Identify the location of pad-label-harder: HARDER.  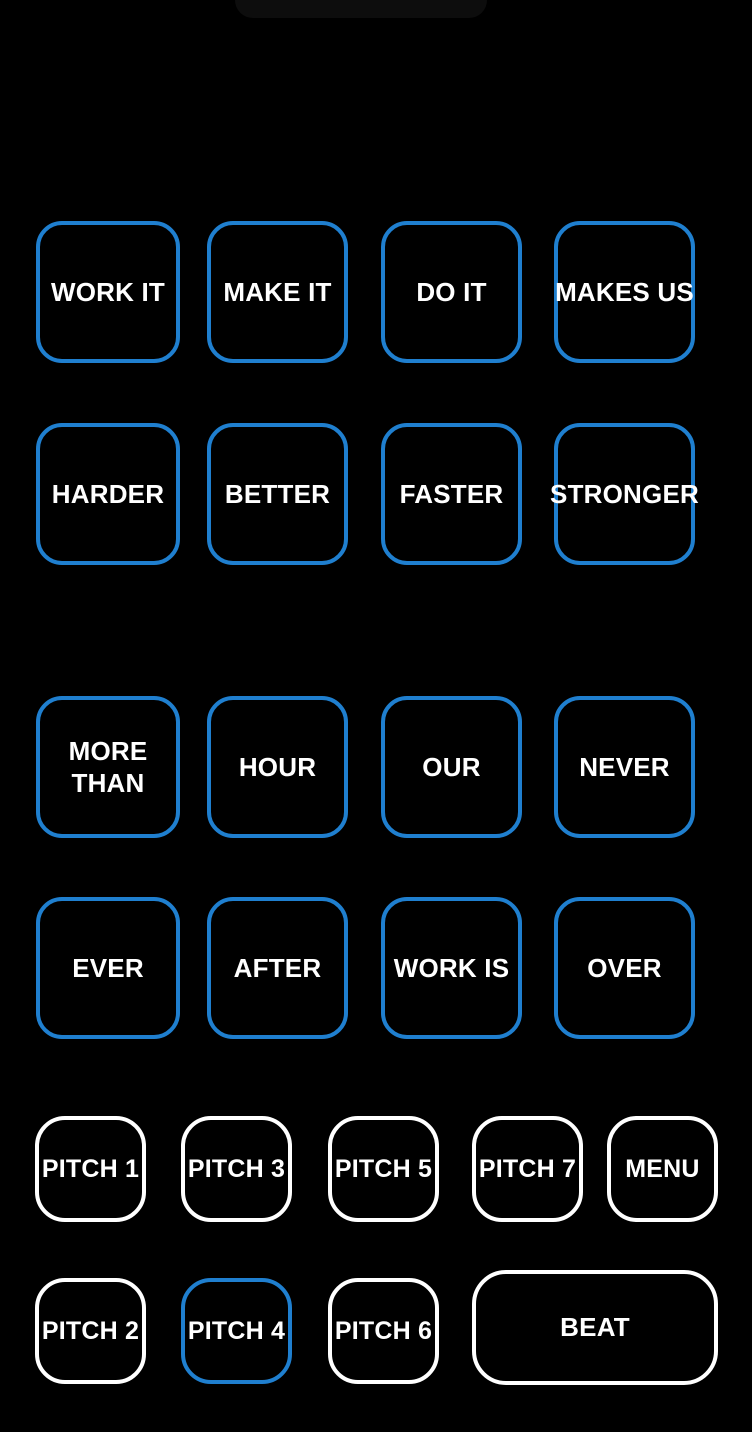
(108, 493).